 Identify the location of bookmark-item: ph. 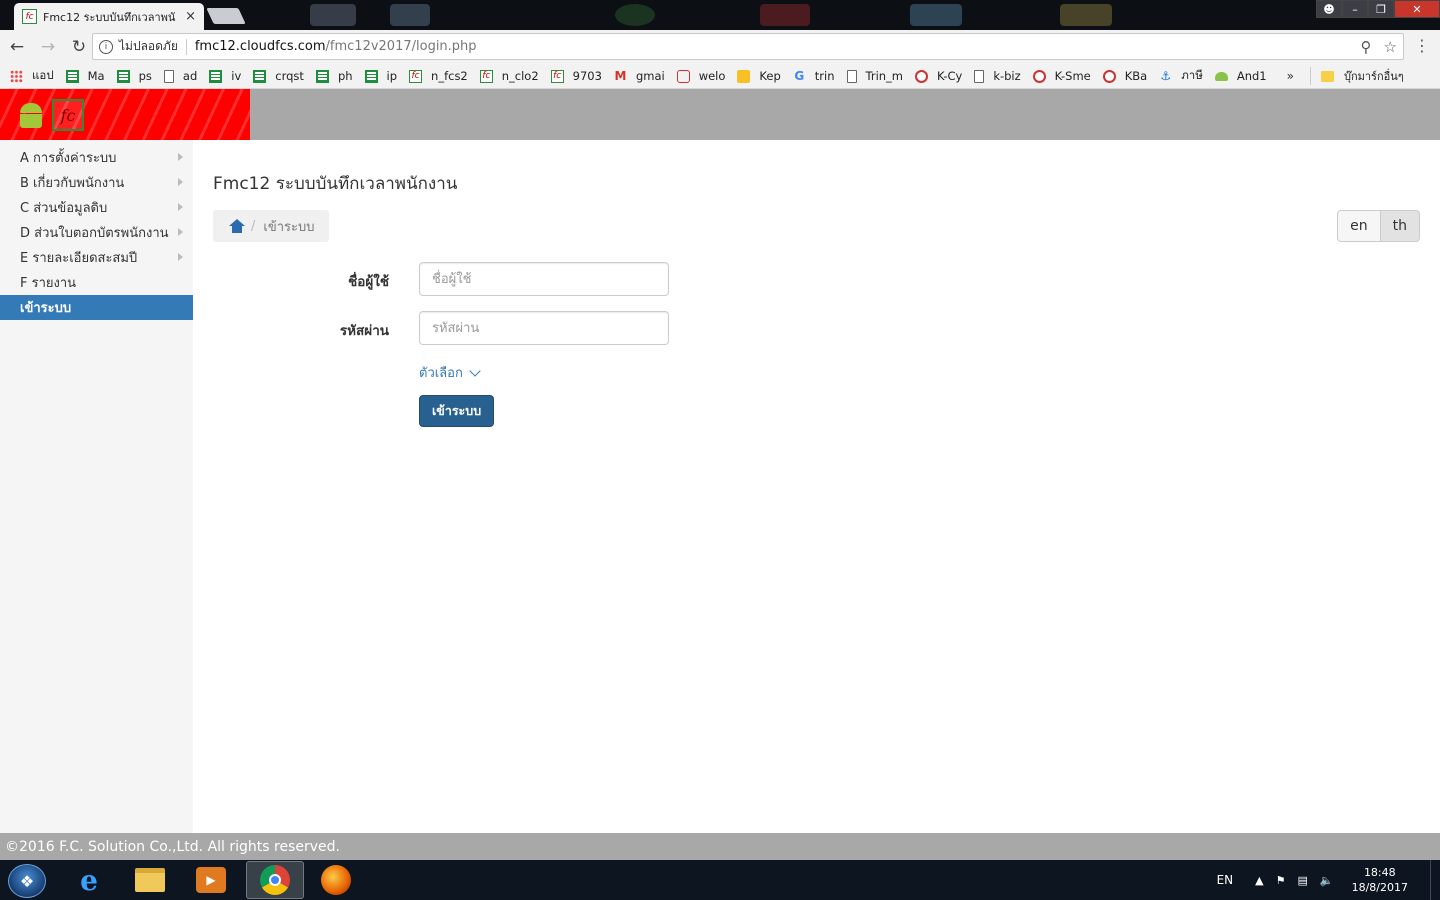
(334, 76).